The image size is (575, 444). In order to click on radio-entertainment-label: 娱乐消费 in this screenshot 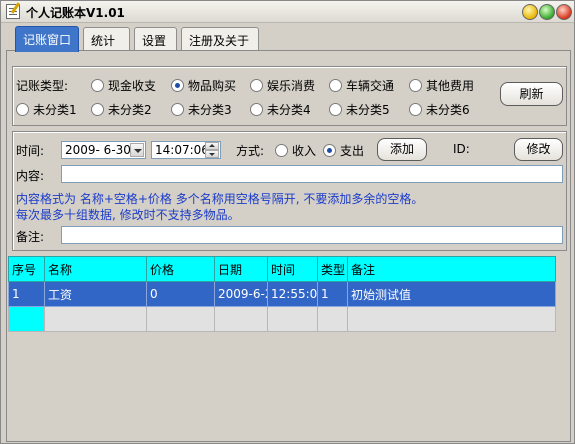, I will do `click(291, 86)`.